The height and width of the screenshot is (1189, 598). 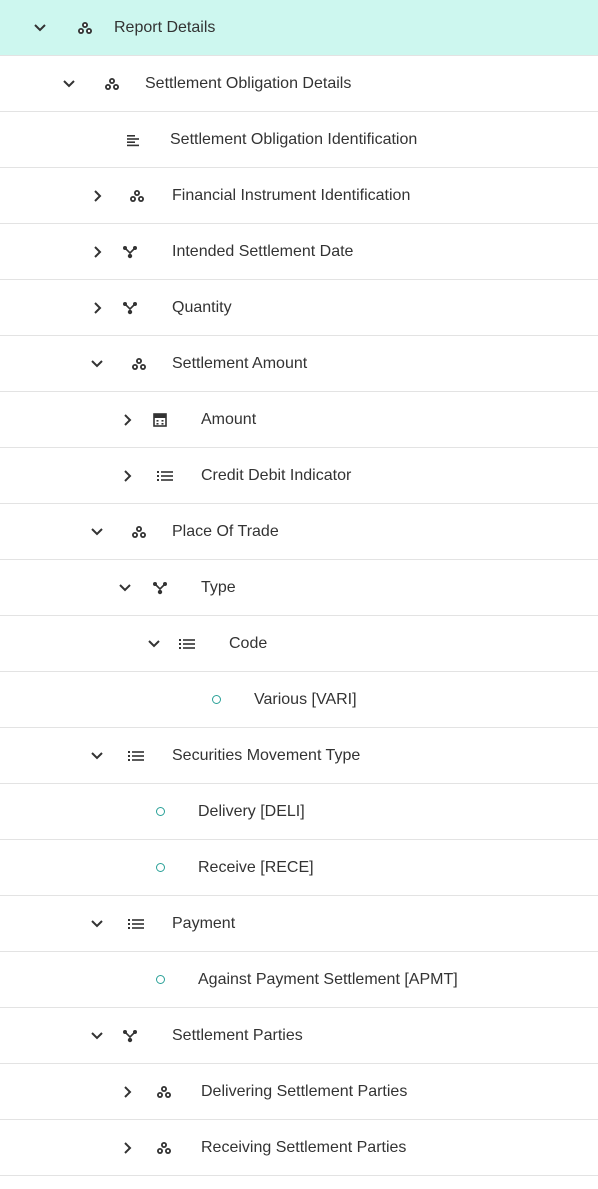 I want to click on tree-node-payment: Payment, so click(x=299, y=924).